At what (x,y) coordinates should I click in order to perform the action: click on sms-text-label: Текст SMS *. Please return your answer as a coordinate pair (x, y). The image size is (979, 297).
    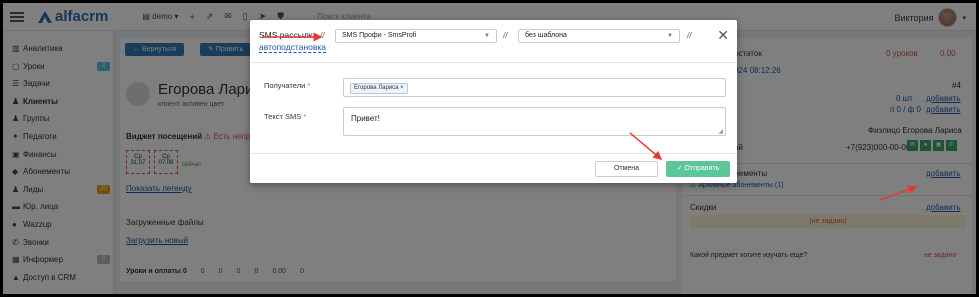
    Looking at the image, I should click on (285, 116).